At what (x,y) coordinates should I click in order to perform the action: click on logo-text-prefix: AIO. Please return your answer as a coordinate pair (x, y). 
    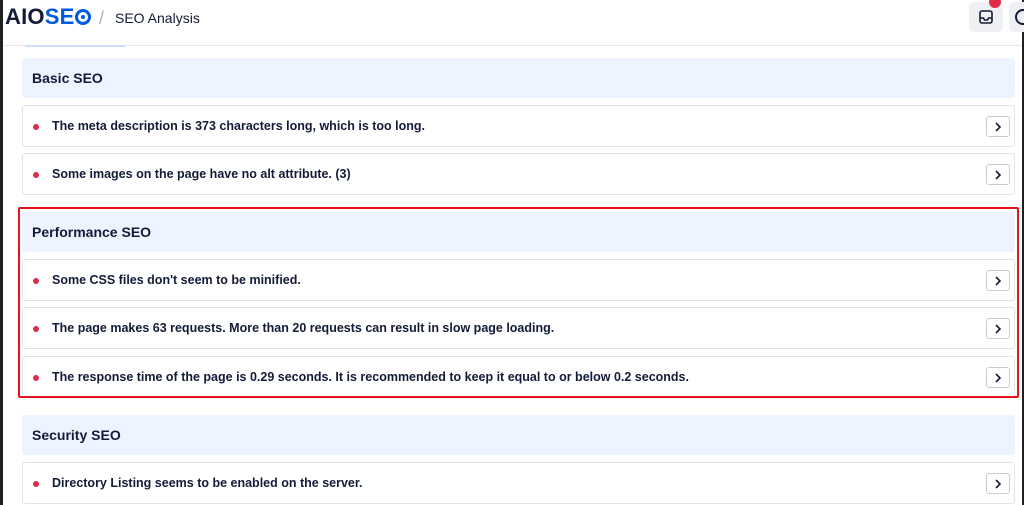
    Looking at the image, I should click on (25, 16).